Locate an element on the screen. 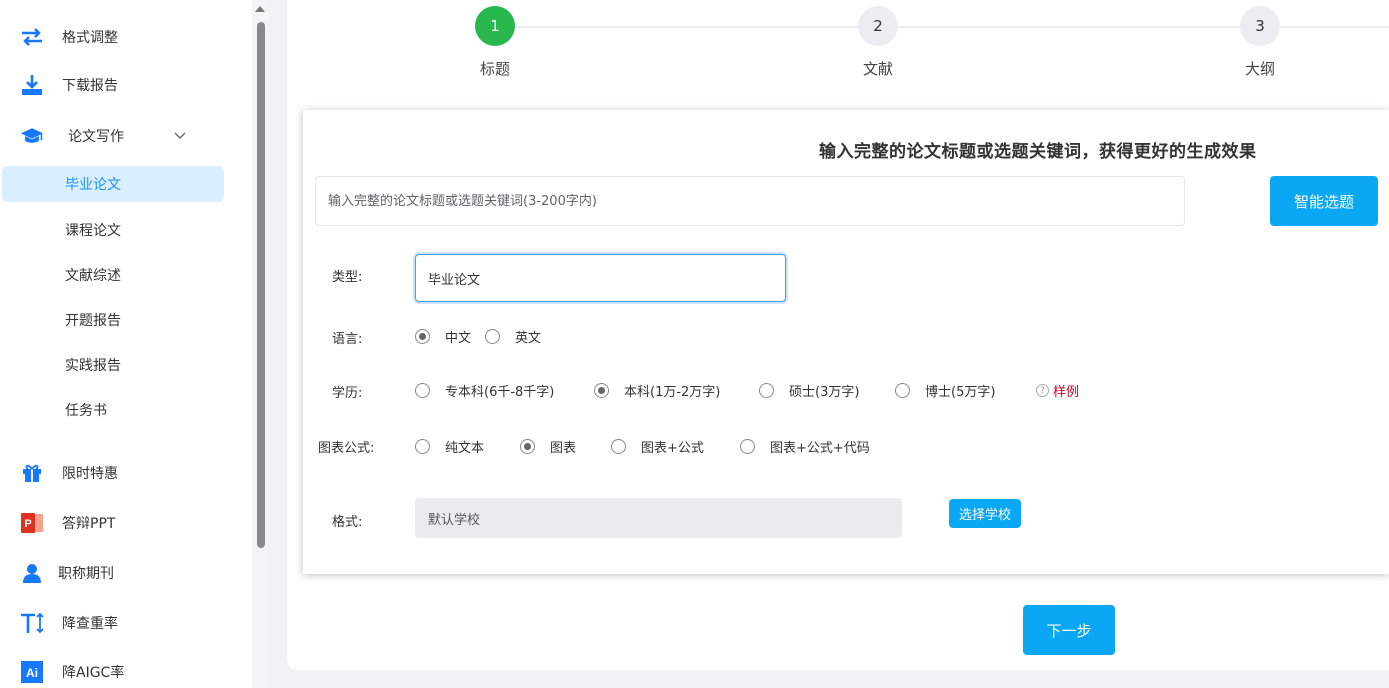 The height and width of the screenshot is (688, 1389). smart-topic-button: 智能选题 is located at coordinates (1324, 201).